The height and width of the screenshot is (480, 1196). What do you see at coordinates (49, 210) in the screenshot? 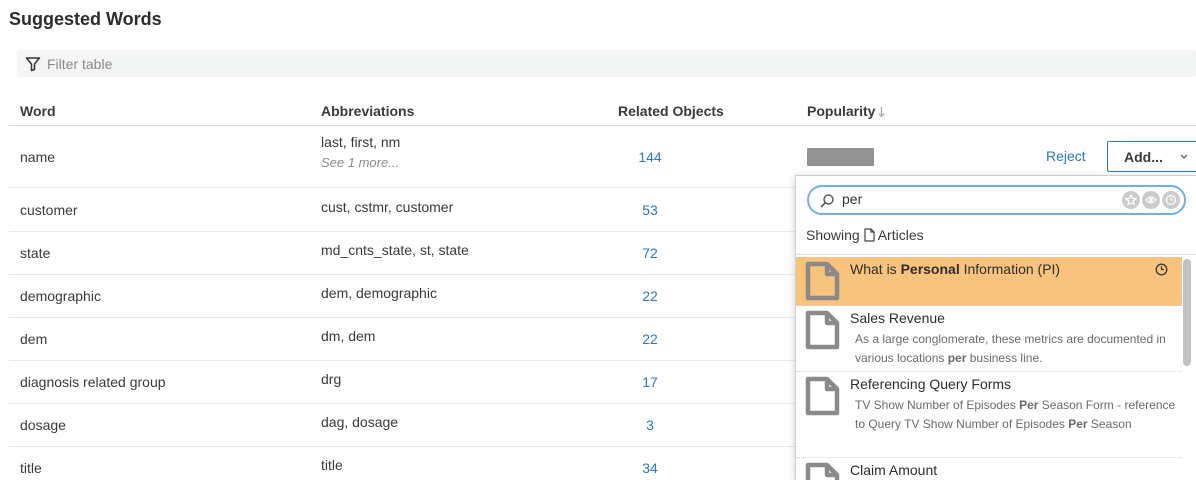
I see `word-cell: customer` at bounding box center [49, 210].